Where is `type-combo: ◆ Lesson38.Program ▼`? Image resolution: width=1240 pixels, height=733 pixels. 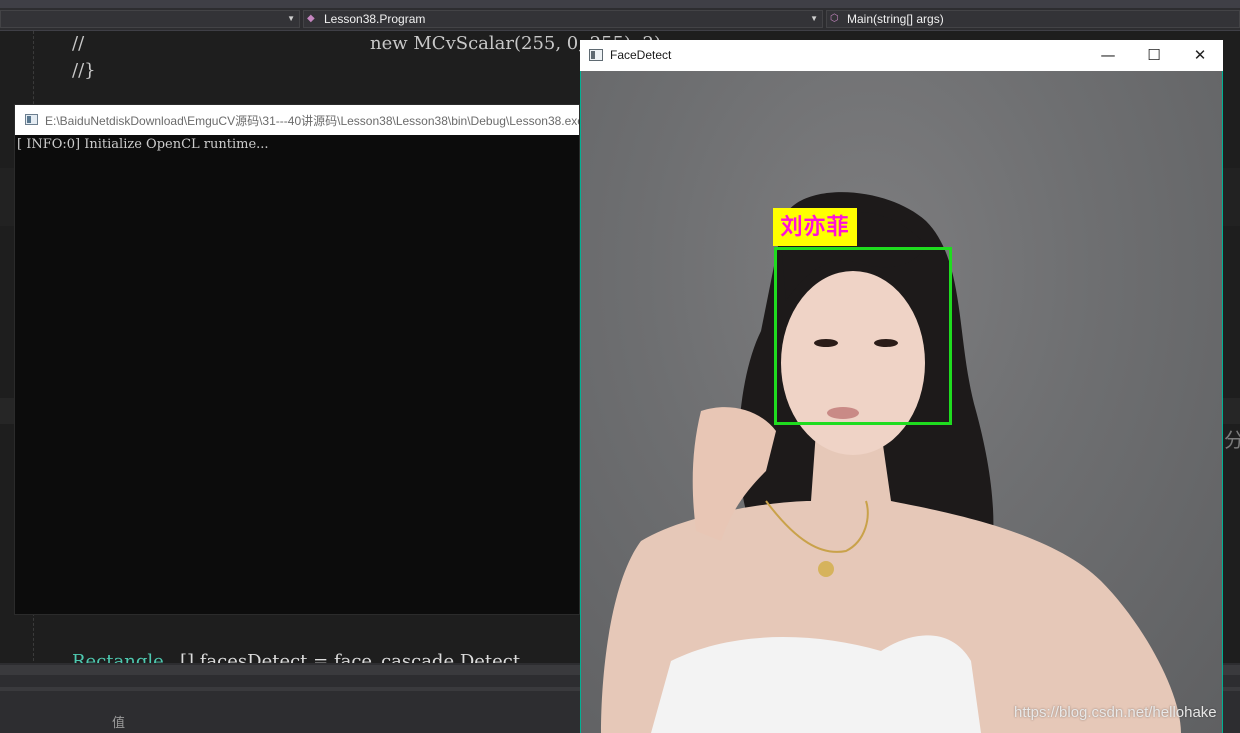
type-combo: ◆ Lesson38.Program ▼ is located at coordinates (563, 19).